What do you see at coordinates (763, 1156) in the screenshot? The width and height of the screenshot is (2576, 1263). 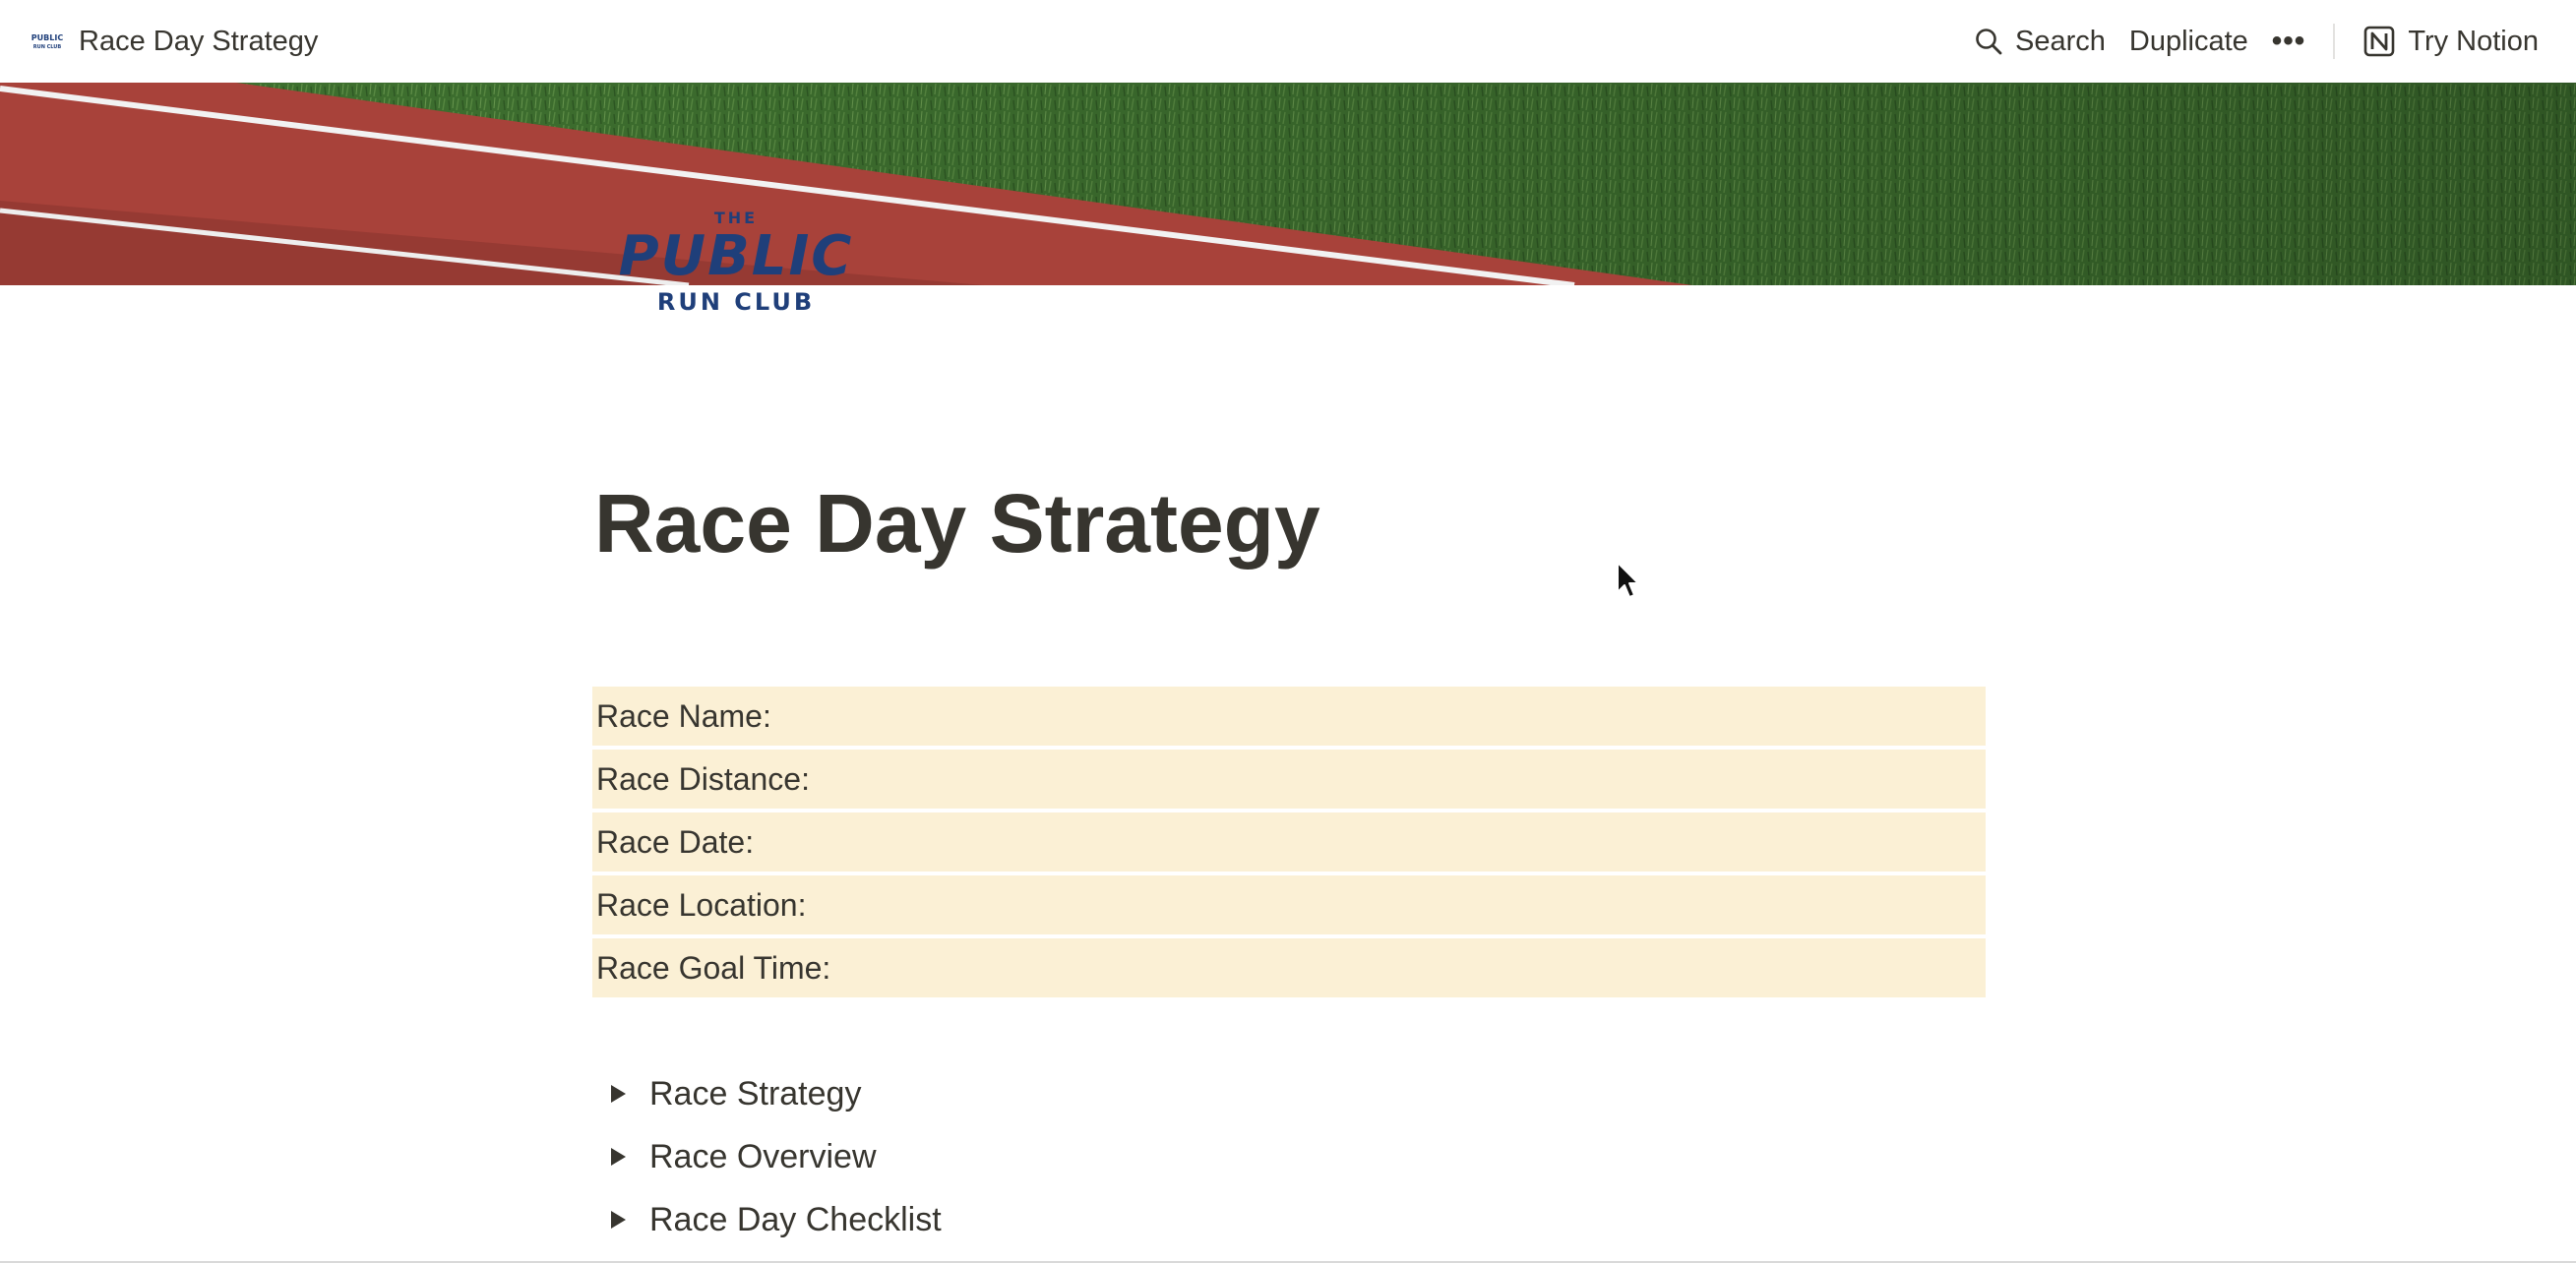 I see `toggle-label: Race Overview` at bounding box center [763, 1156].